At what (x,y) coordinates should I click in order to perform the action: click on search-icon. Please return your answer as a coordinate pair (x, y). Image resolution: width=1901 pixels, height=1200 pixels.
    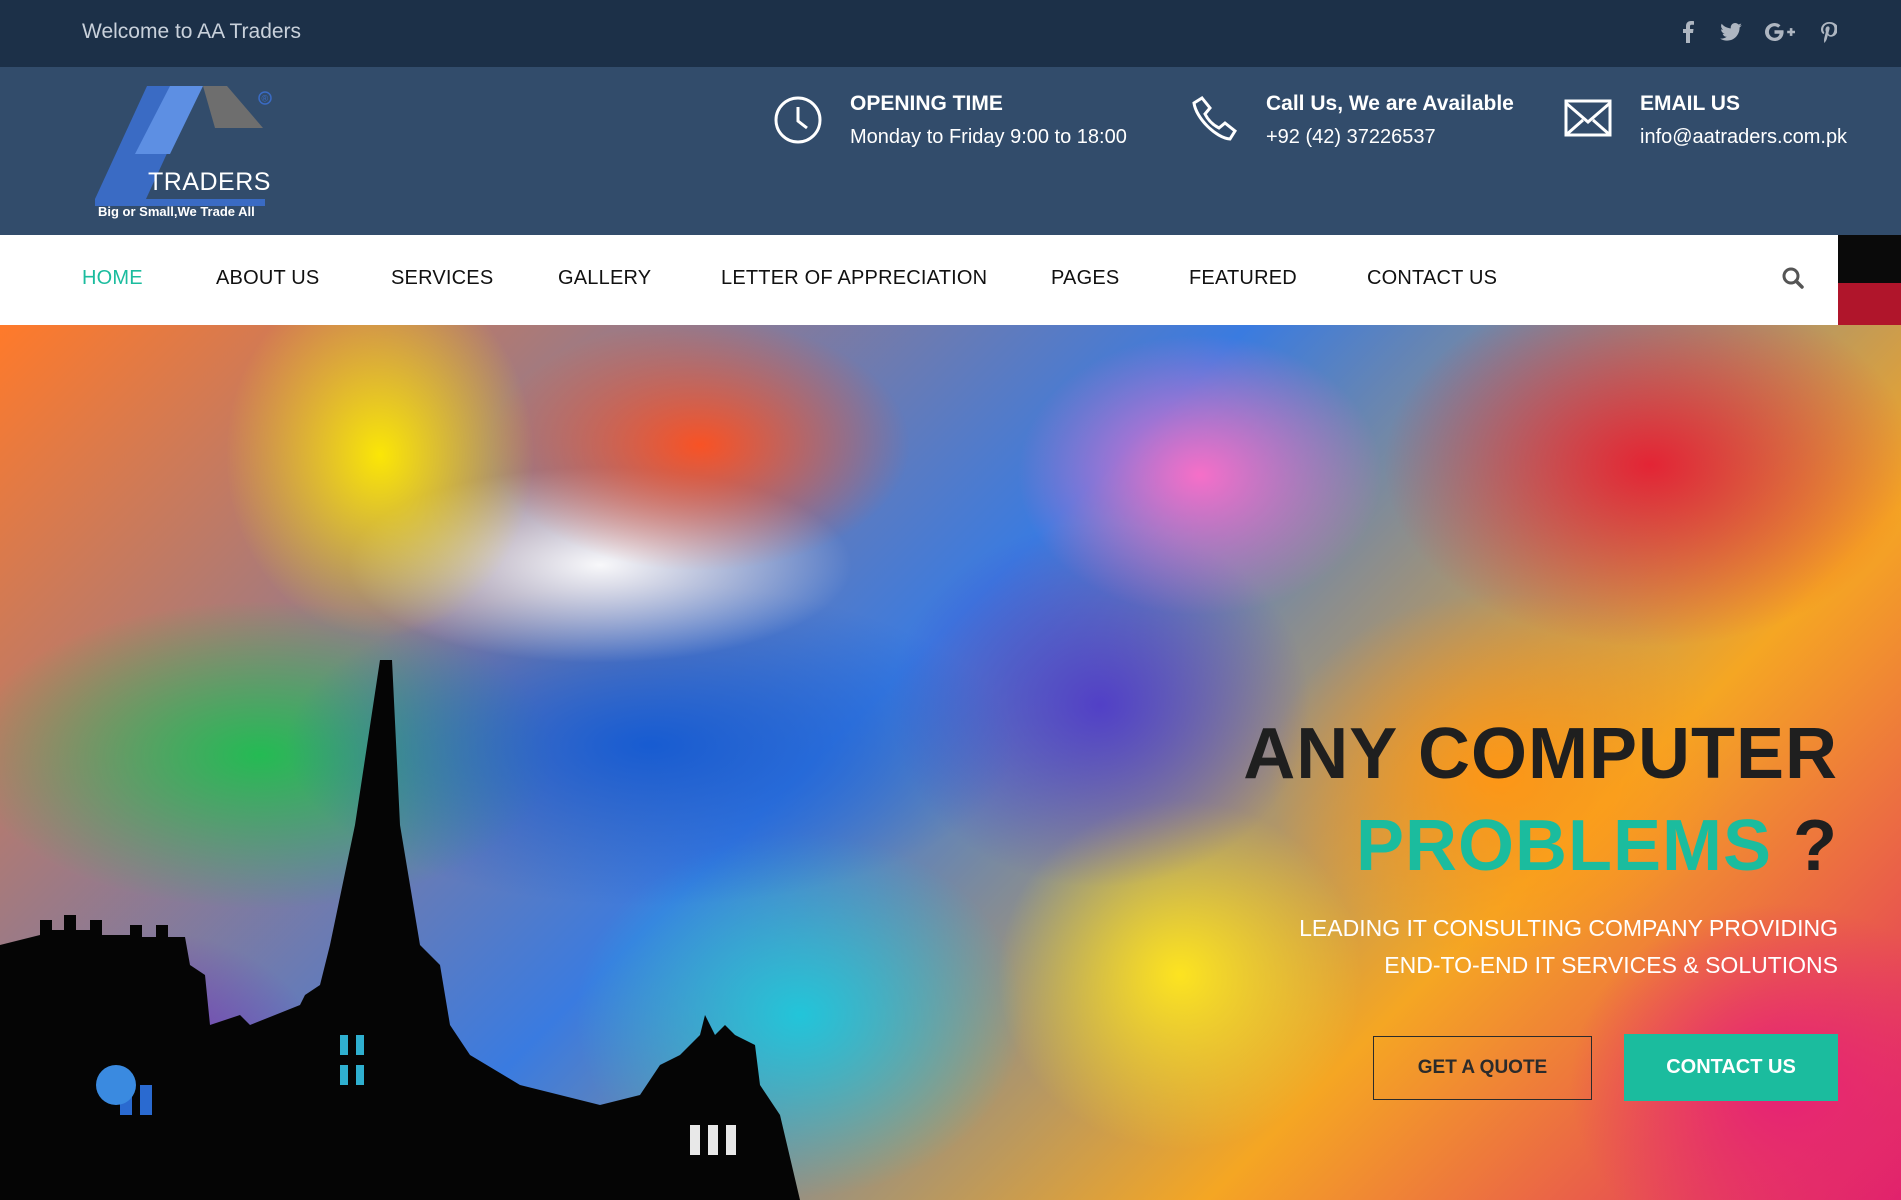
    Looking at the image, I should click on (1793, 278).